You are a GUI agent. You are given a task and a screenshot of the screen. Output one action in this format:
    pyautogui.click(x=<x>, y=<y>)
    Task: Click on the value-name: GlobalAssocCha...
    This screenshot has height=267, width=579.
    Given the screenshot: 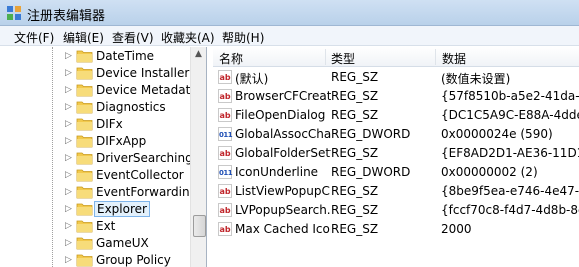 What is the action you would take?
    pyautogui.click(x=283, y=134)
    